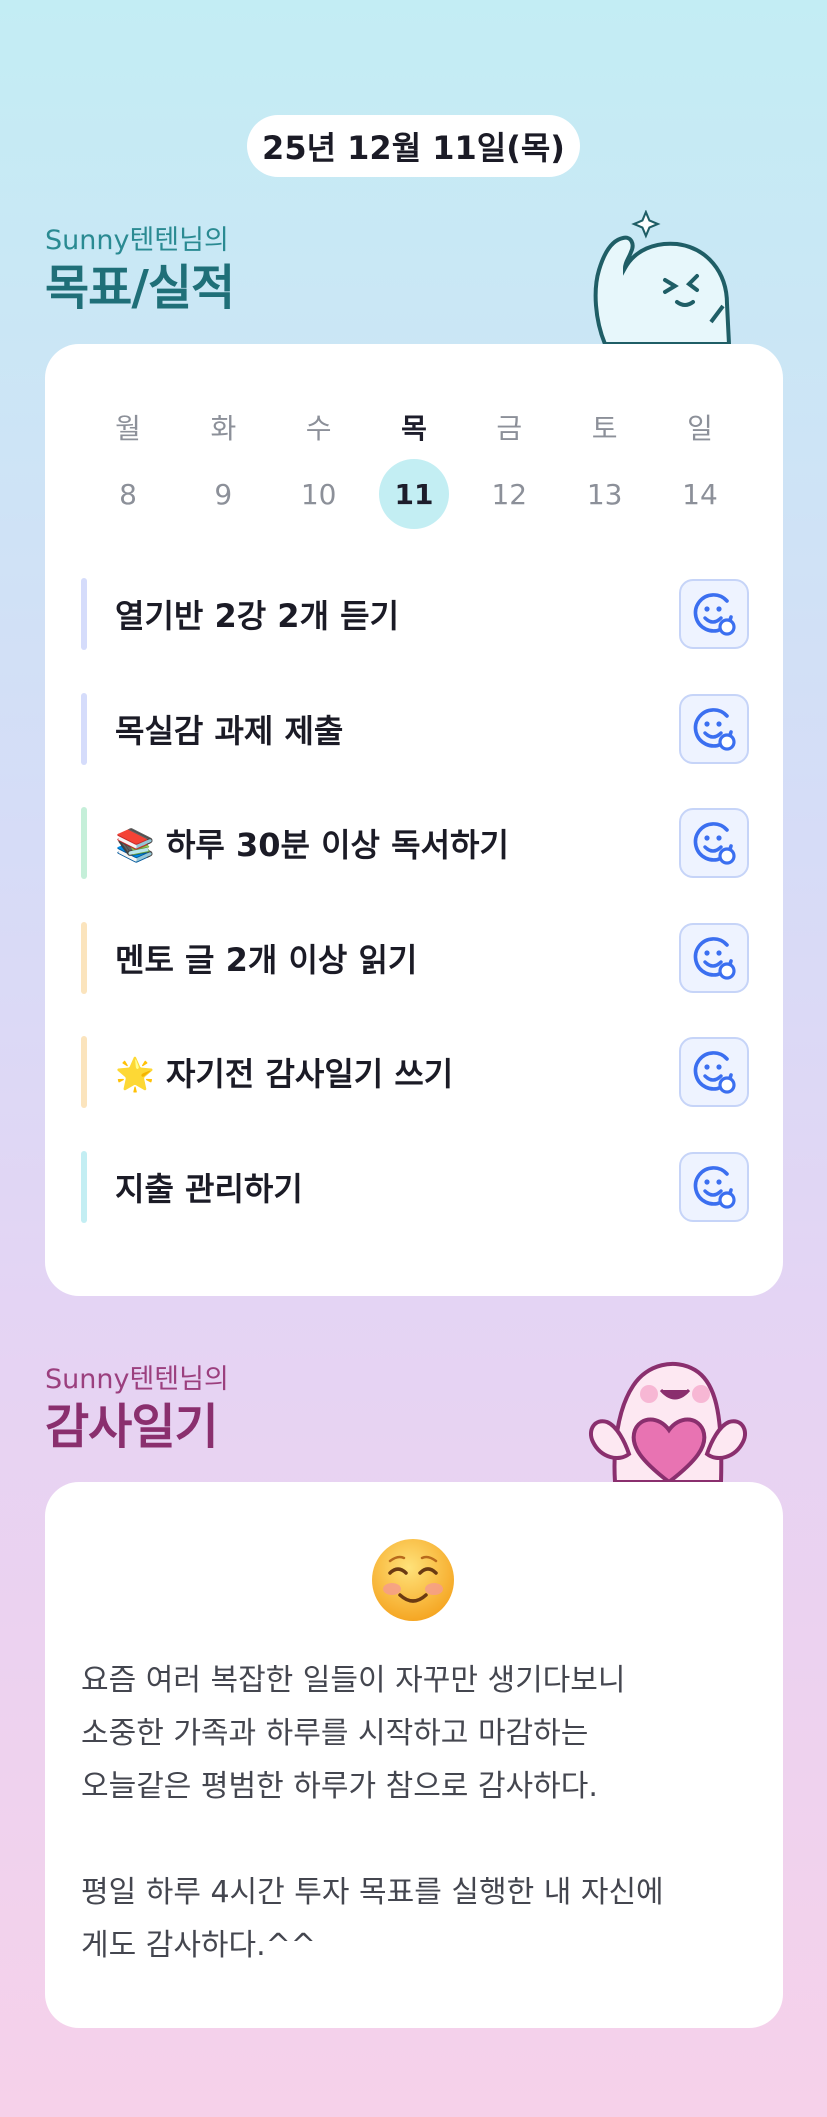 The width and height of the screenshot is (827, 2117). Describe the element at coordinates (223, 494) in the screenshot. I see `date-button: 9` at that location.